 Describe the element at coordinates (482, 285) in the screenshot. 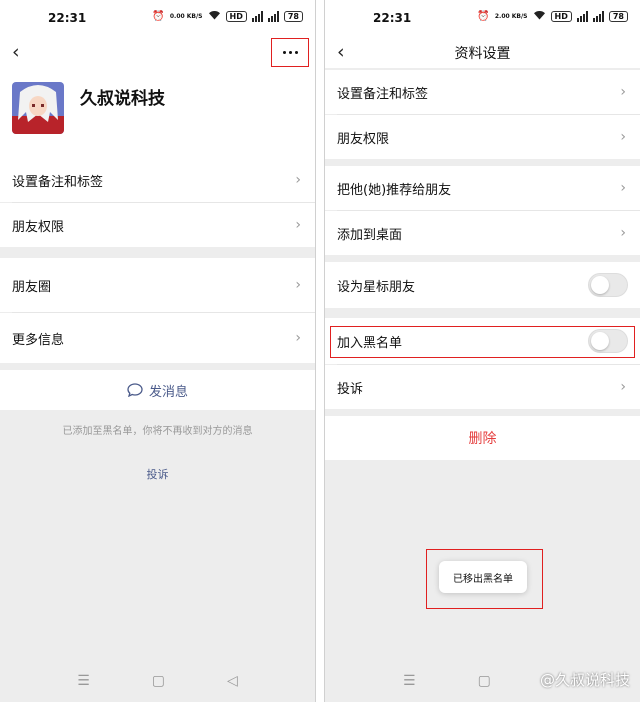

I see `row-star-friend: 设为星标朋友` at that location.